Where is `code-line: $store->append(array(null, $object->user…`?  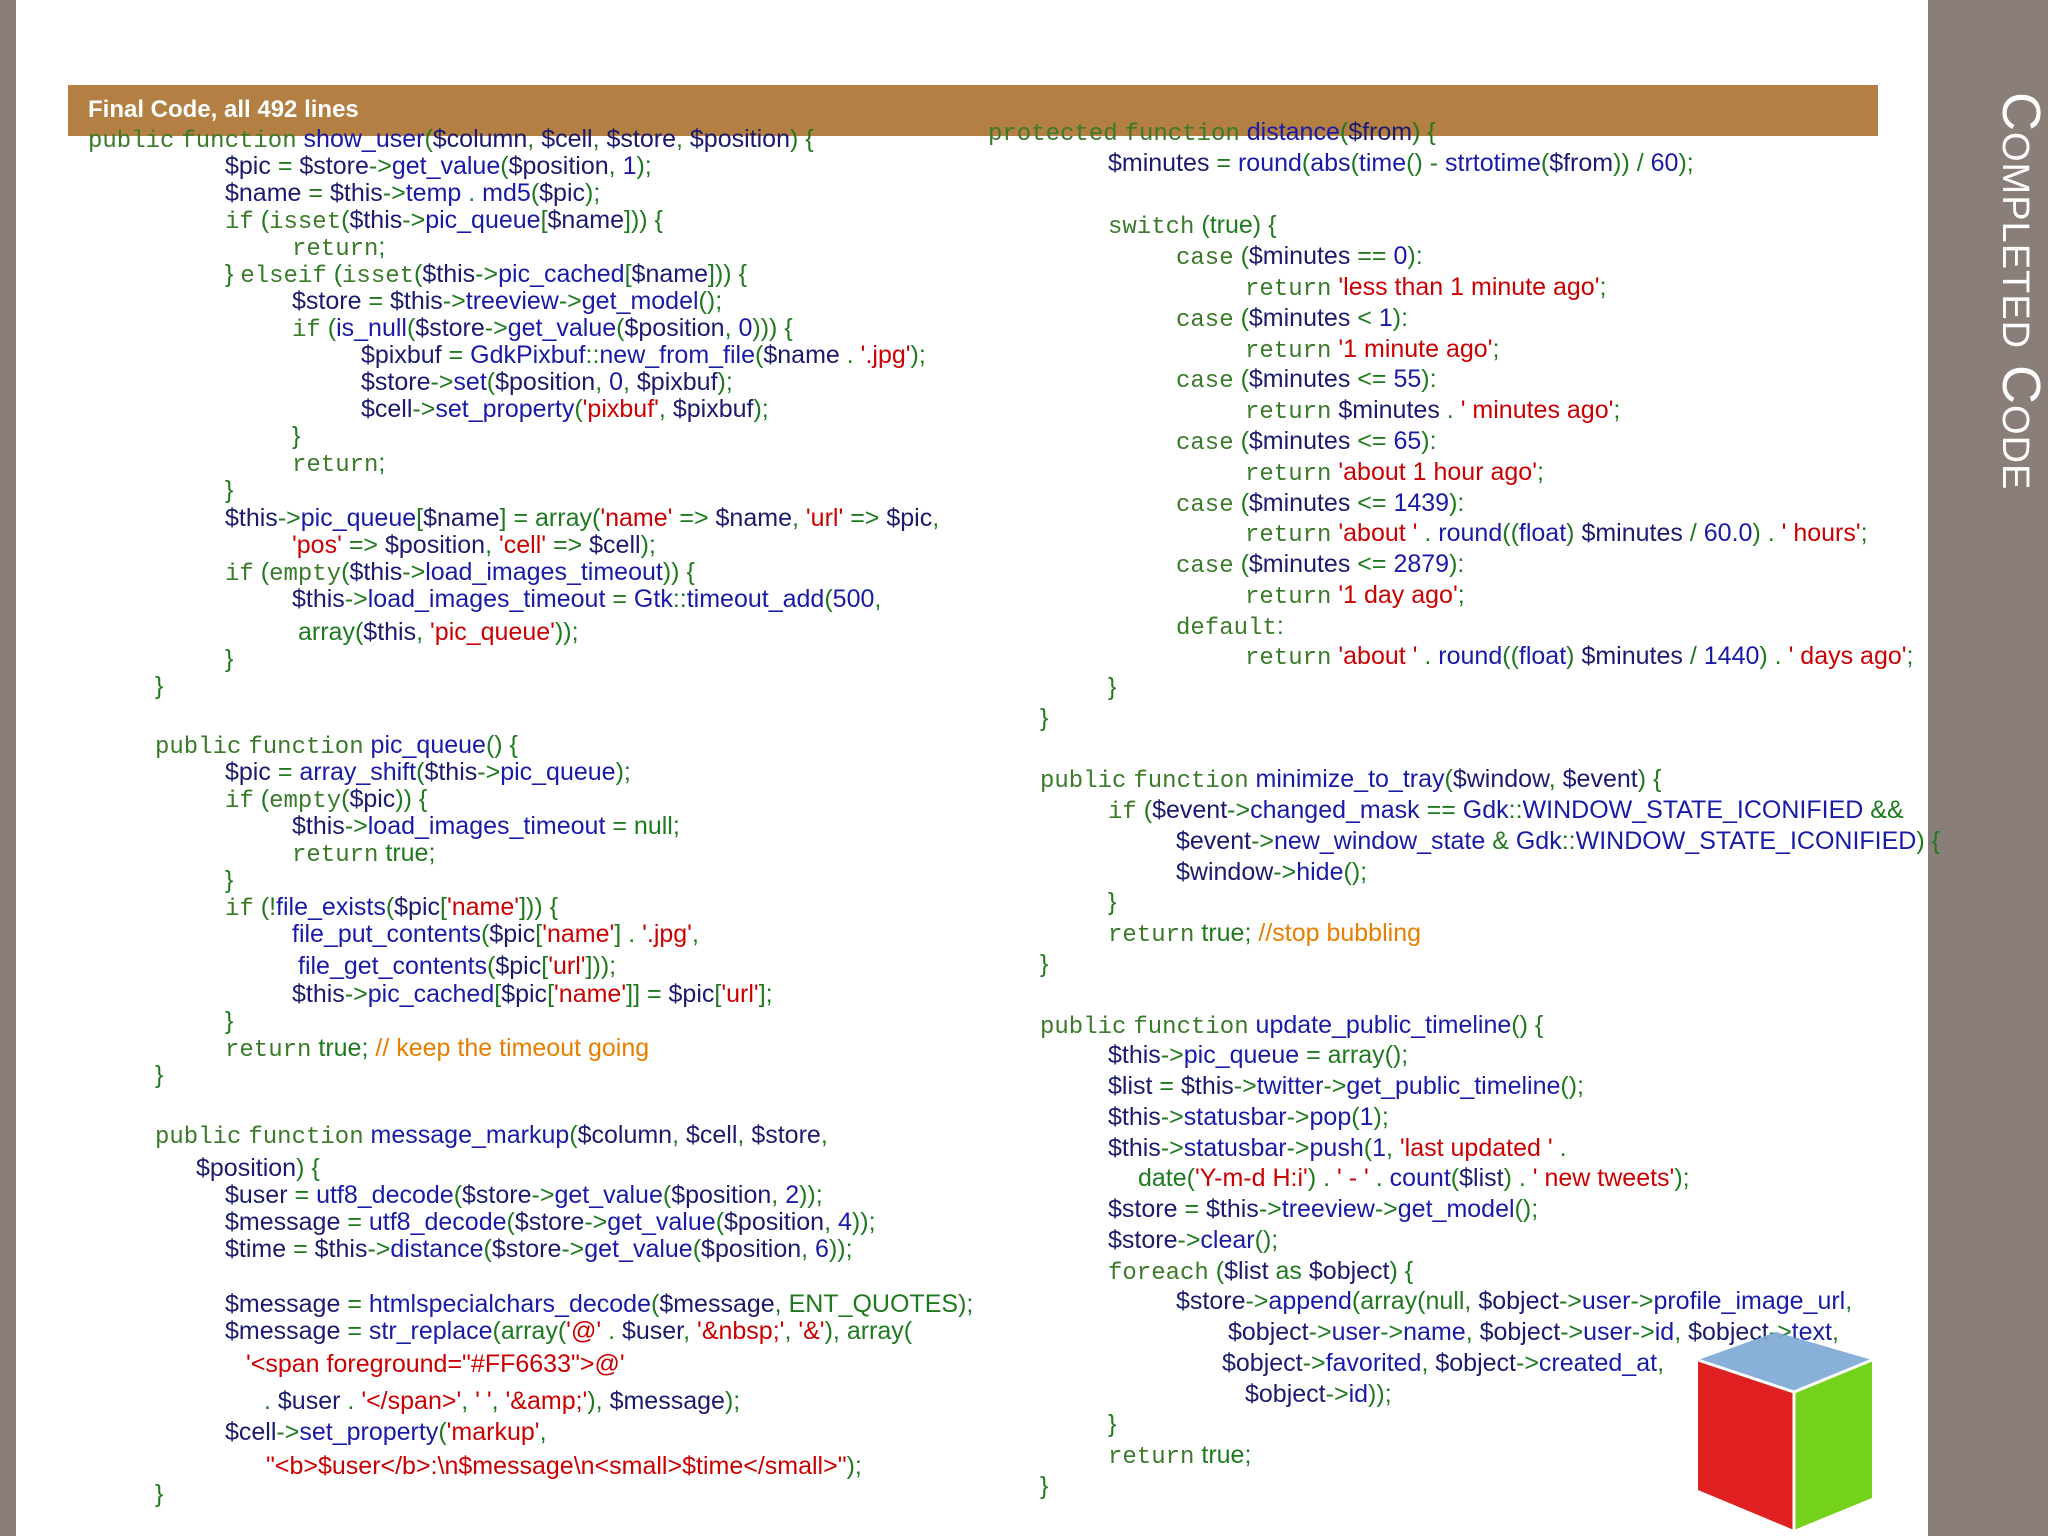 code-line: $store->append(array(null, $object->user… is located at coordinates (1514, 1301).